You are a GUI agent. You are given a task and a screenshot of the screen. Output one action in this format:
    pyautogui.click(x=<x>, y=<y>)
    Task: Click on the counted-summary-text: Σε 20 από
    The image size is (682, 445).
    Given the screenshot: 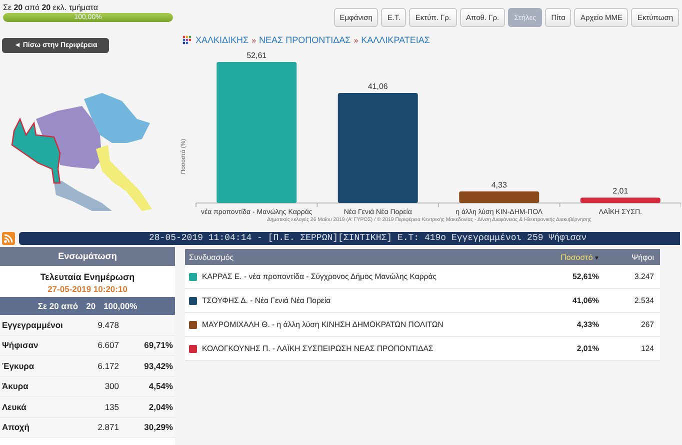 What is the action you would take?
    pyautogui.click(x=58, y=306)
    